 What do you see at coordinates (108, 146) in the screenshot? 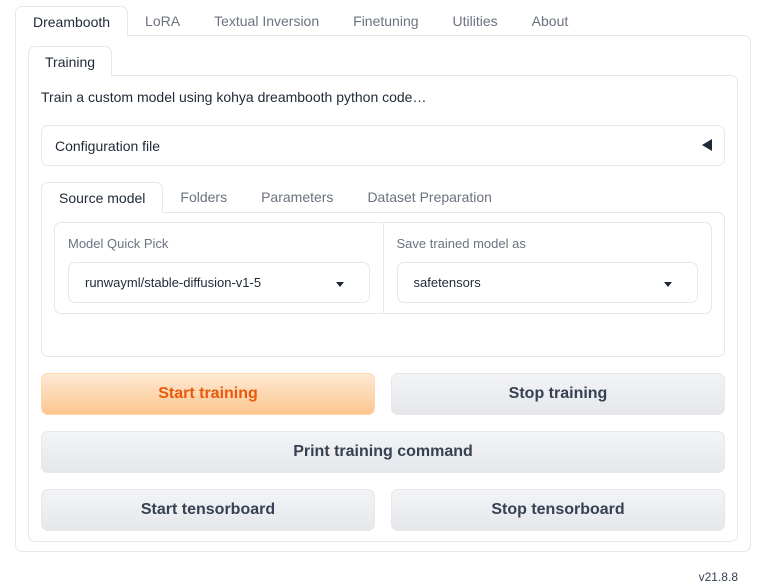
I see `configuration-file-label: Configuration file` at bounding box center [108, 146].